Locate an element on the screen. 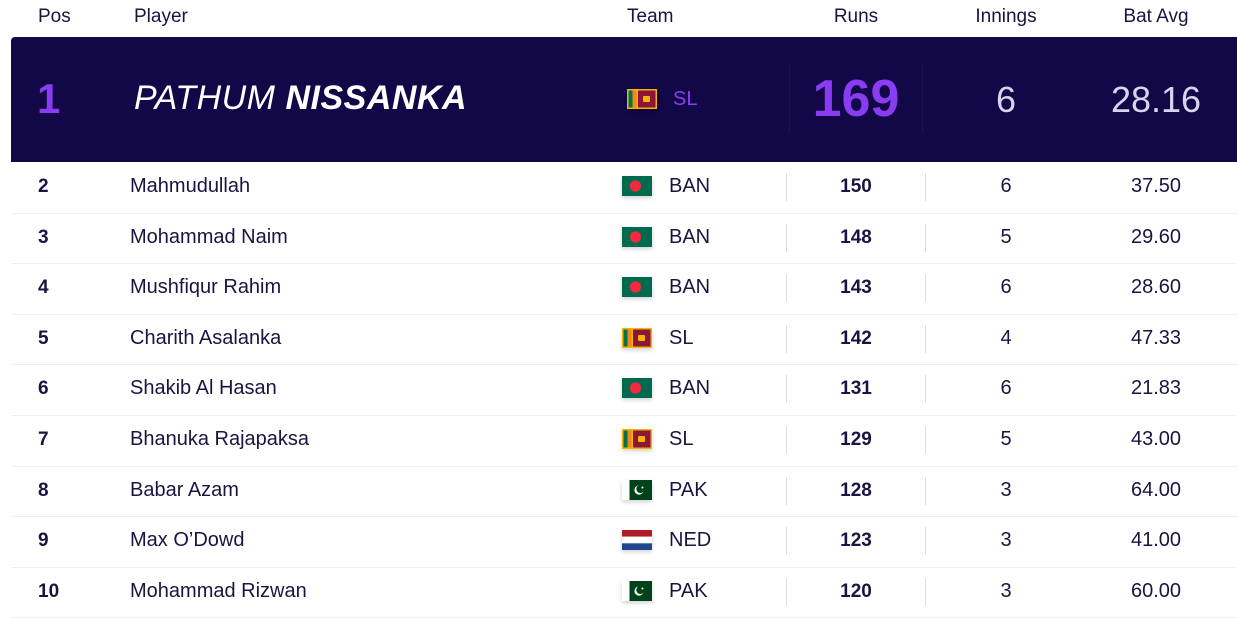 Image resolution: width=1237 pixels, height=618 pixels. table-row: 4 Mushfiqur Rahim BAN 143 6 28.60 is located at coordinates (624, 289).